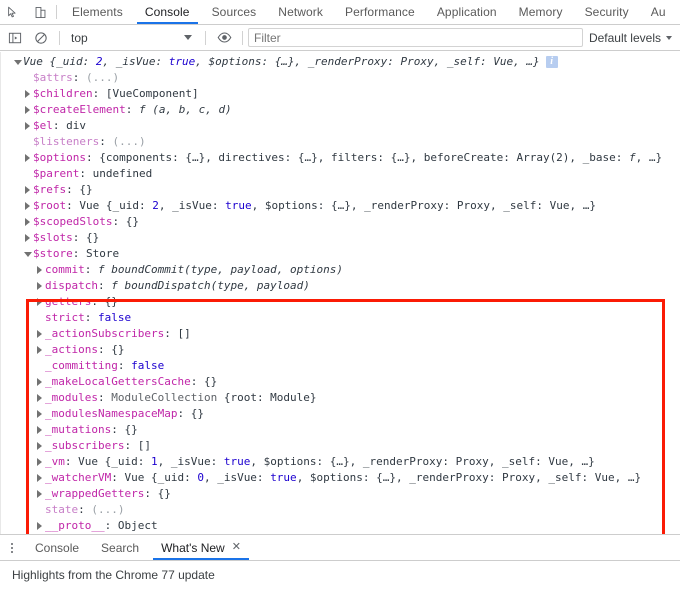 Image resolution: width=680 pixels, height=589 pixels. Describe the element at coordinates (346, 78) in the screenshot. I see `console-tree-row: $attrs: (...)` at that location.